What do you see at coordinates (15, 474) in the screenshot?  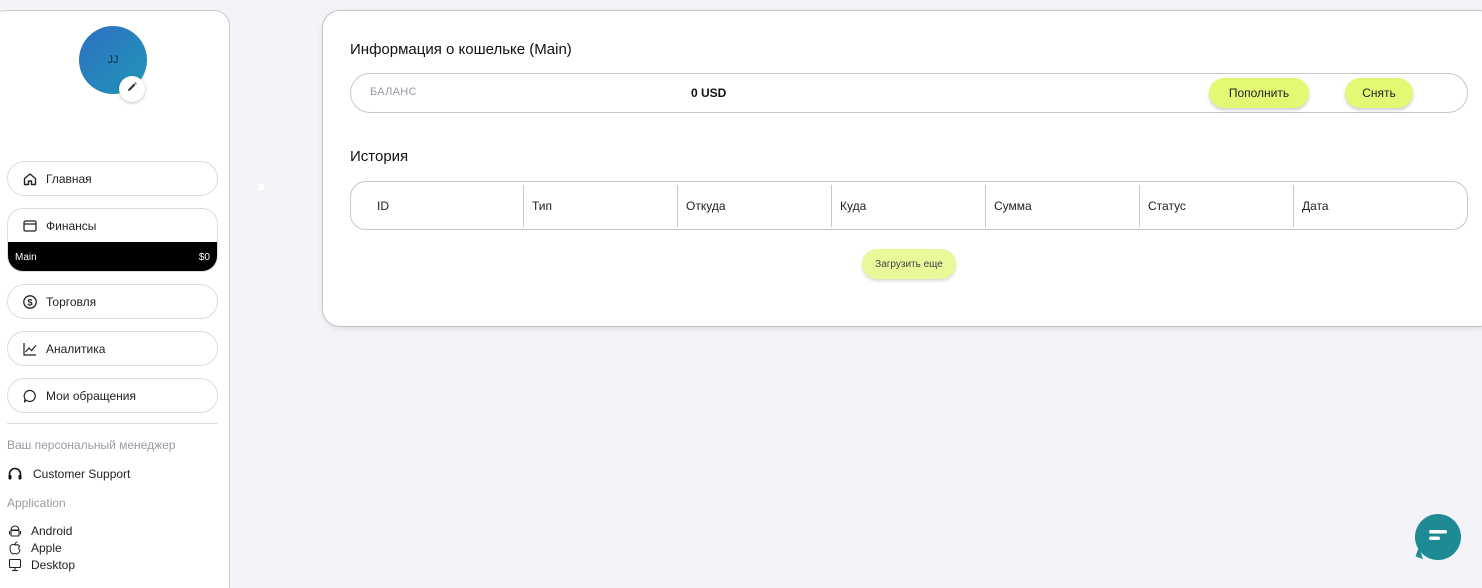 I see `headset-icon` at bounding box center [15, 474].